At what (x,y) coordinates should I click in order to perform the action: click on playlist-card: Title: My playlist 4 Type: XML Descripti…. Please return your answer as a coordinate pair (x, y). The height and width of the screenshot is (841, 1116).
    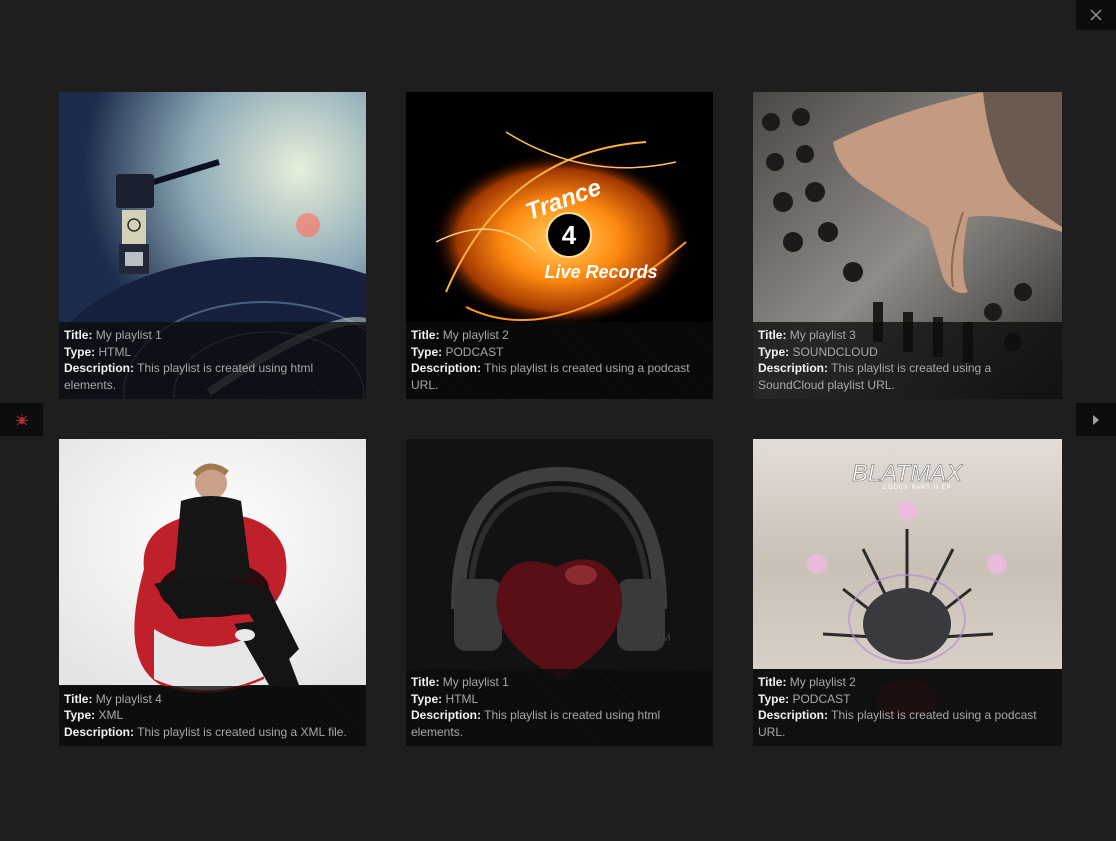
    Looking at the image, I should click on (212, 592).